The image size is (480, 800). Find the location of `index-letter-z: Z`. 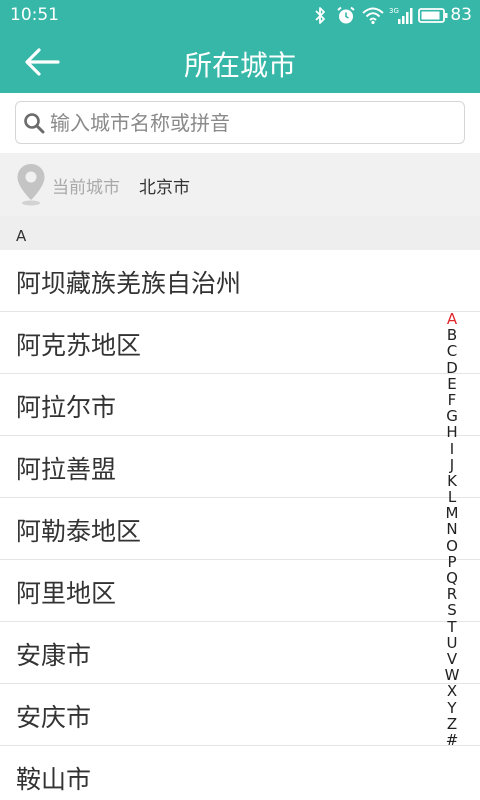

index-letter-z: Z is located at coordinates (452, 723).